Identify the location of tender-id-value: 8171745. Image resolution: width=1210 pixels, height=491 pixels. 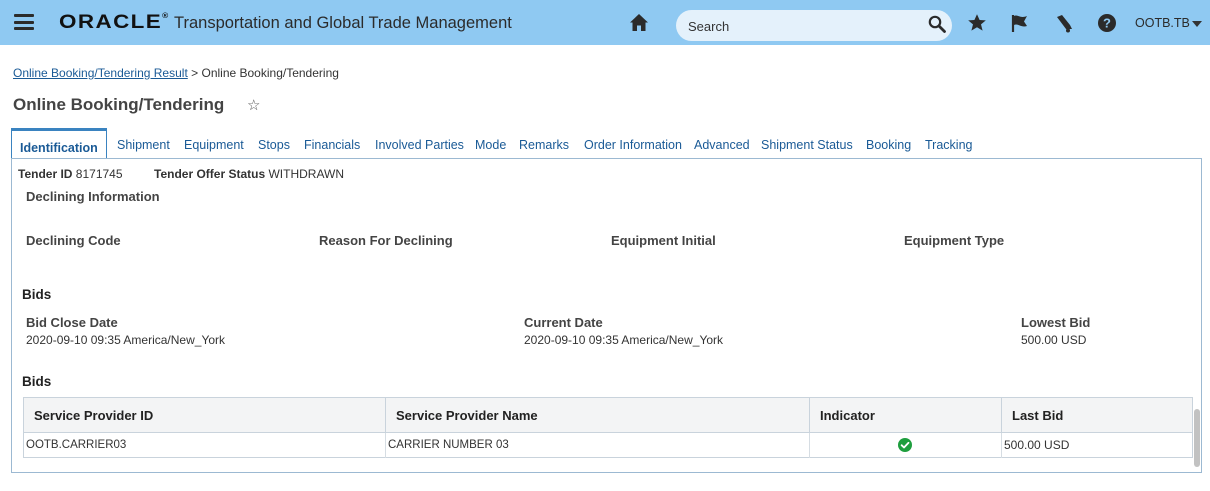
(99, 174).